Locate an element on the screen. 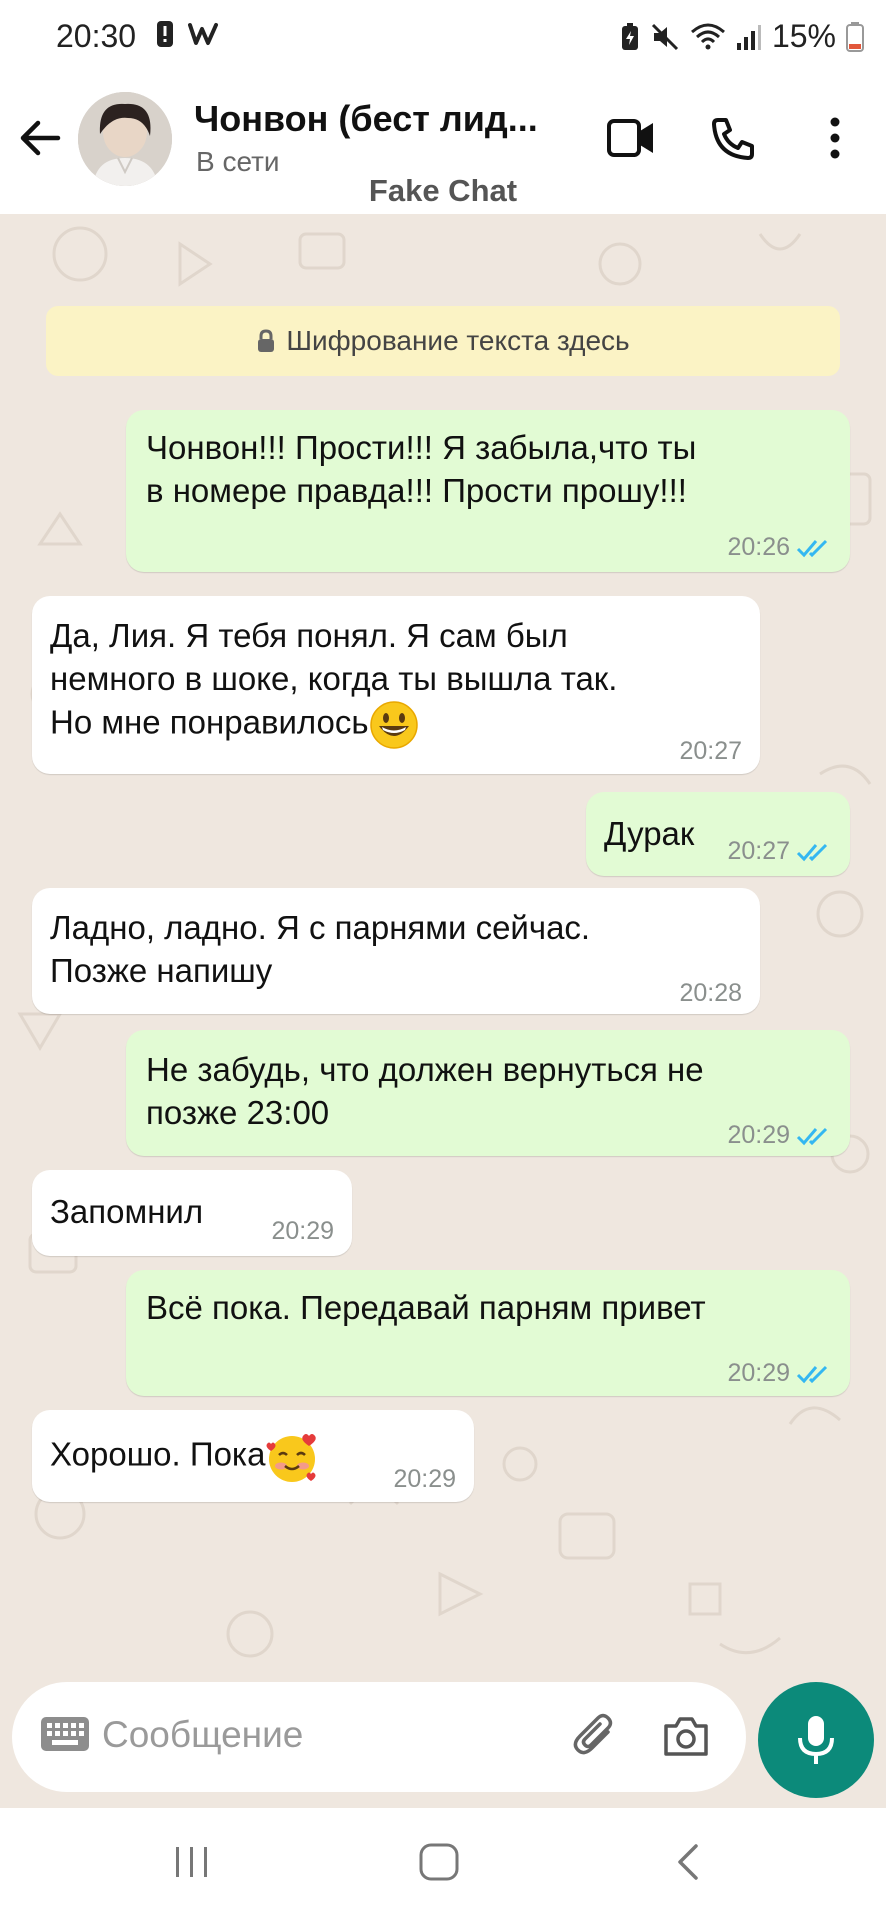 Image resolution: width=886 pixels, height=1920 pixels. recent-apps-icon is located at coordinates (192, 1862).